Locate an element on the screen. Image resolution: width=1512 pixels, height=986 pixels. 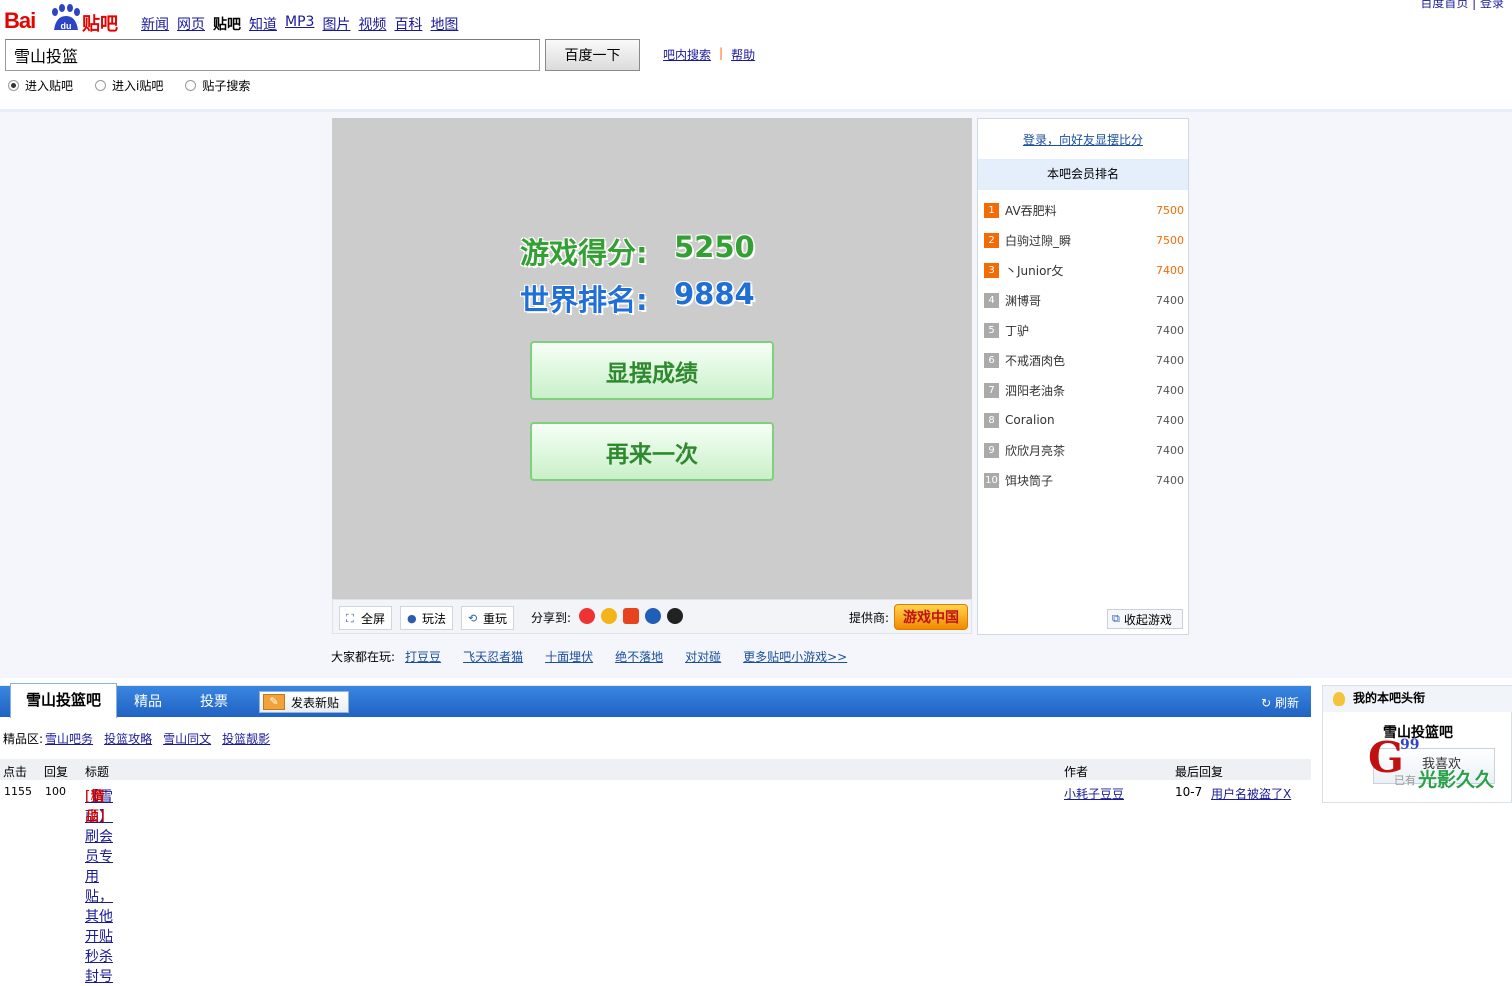
nav-images: 图片 is located at coordinates (336, 24).